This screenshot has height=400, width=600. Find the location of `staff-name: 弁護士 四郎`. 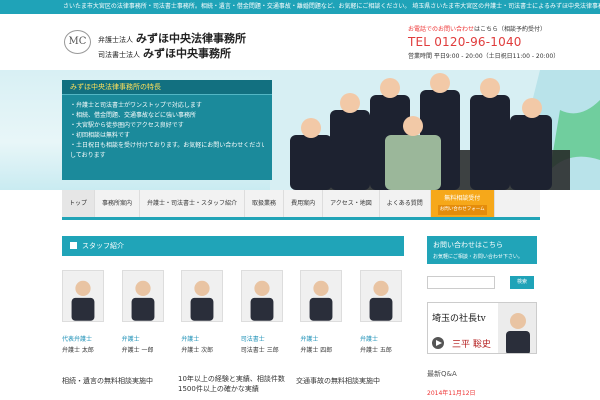

staff-name: 弁護士 四郎 is located at coordinates (316, 350).